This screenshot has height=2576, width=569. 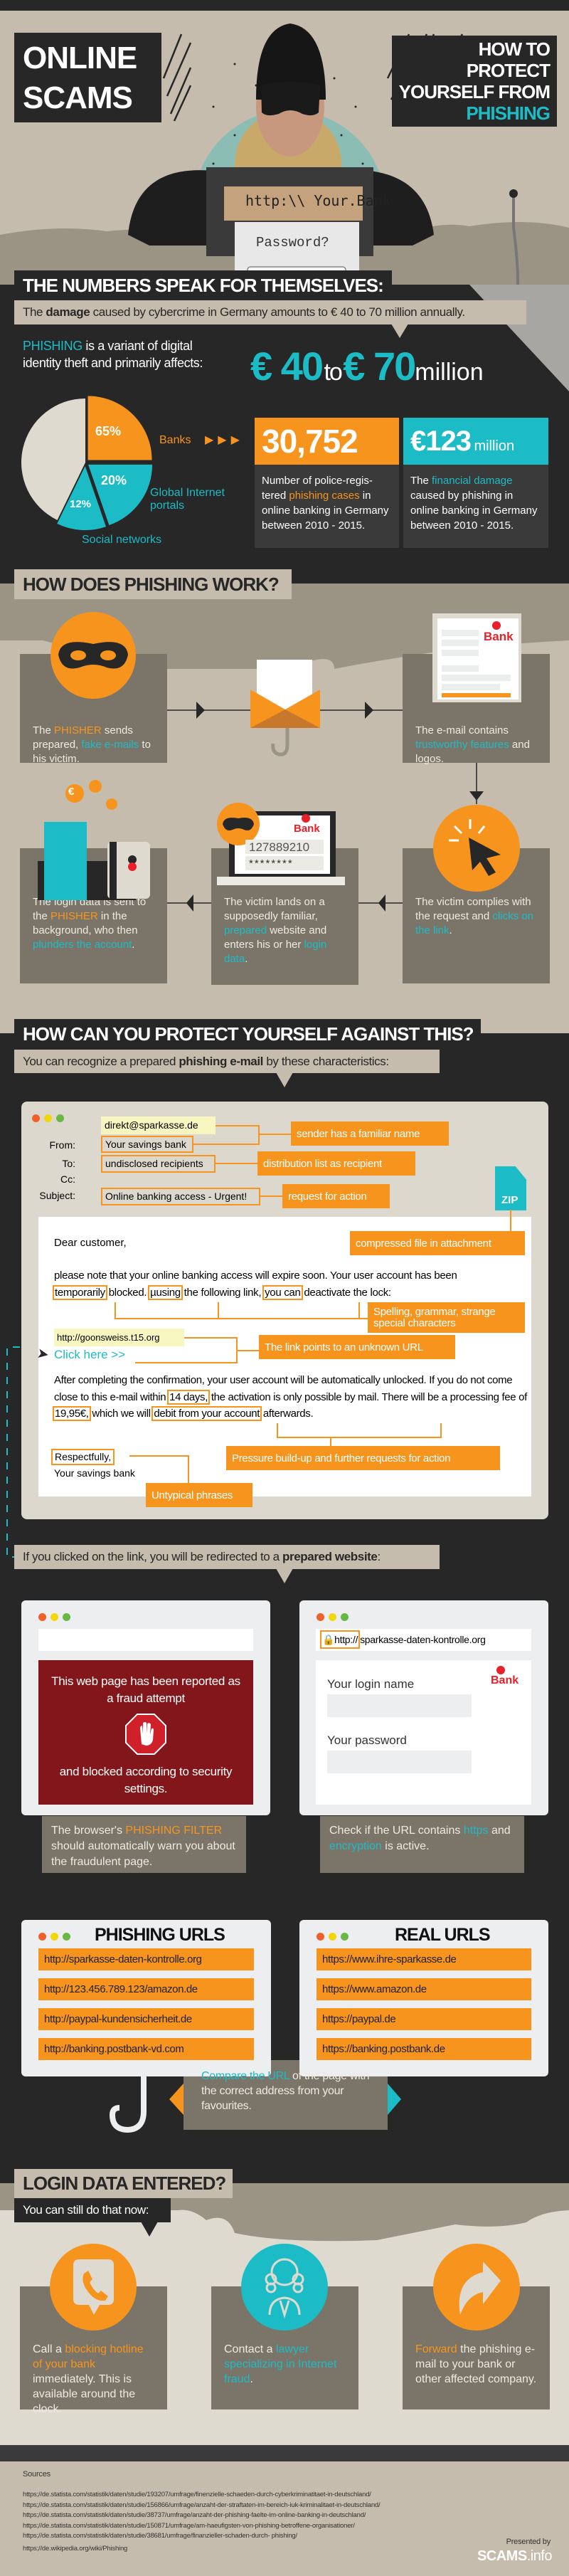 I want to click on text-segment: which we will, so click(x=121, y=1414).